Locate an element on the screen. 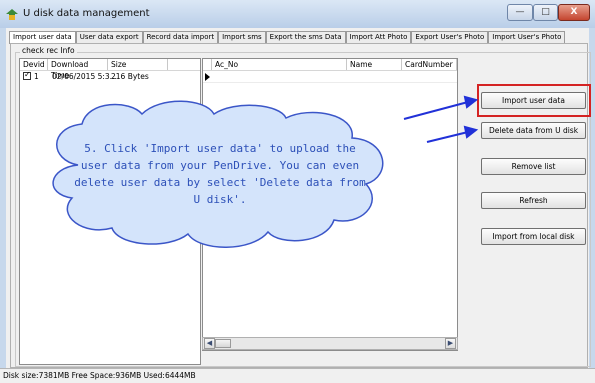  pointer-arrows is located at coordinates (441, 119).